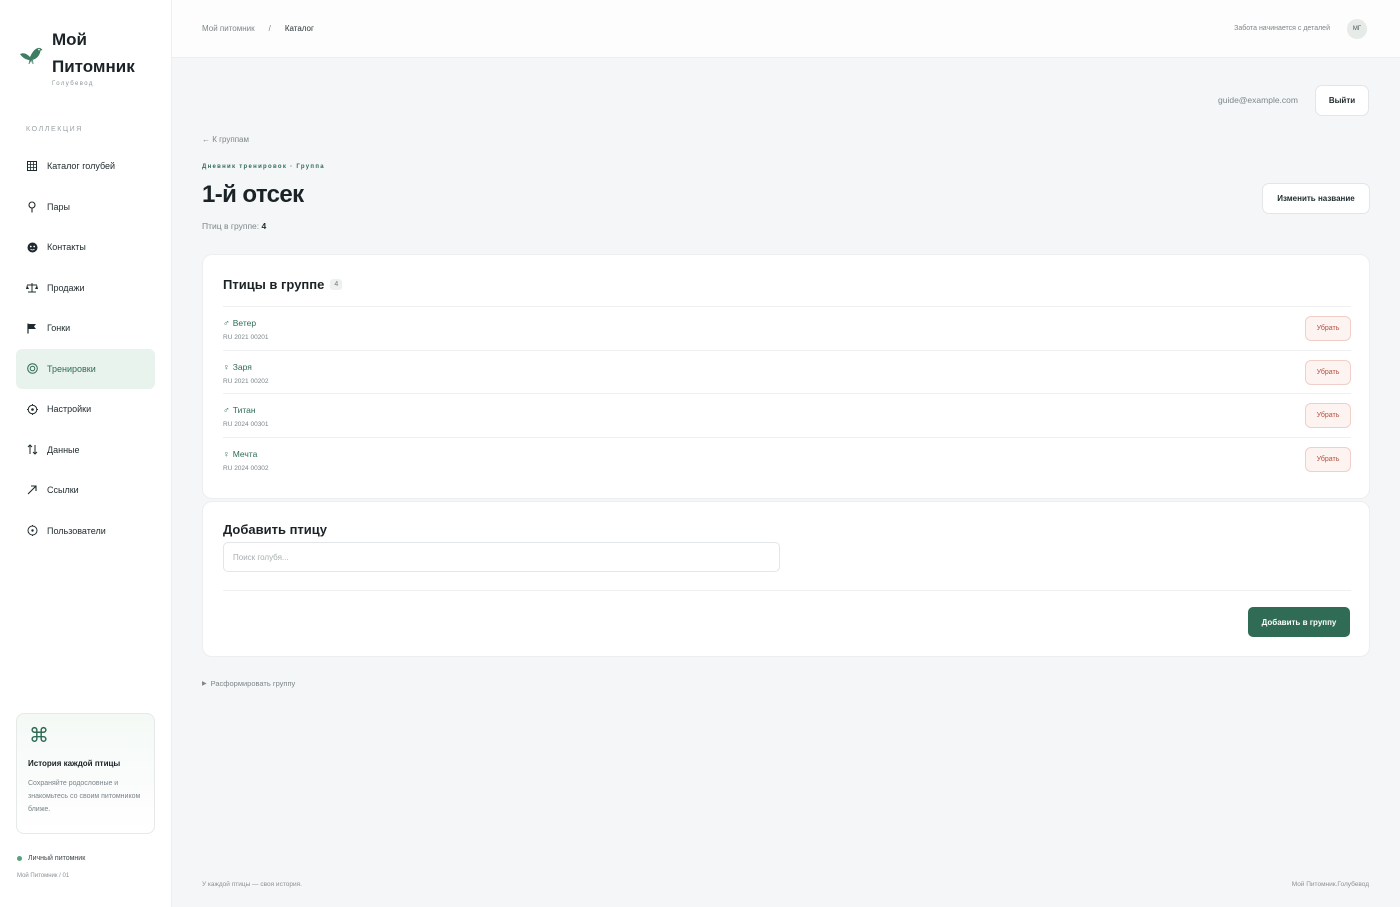 The image size is (1400, 907). What do you see at coordinates (76, 530) in the screenshot?
I see `sidebar-item-label: Пользователи` at bounding box center [76, 530].